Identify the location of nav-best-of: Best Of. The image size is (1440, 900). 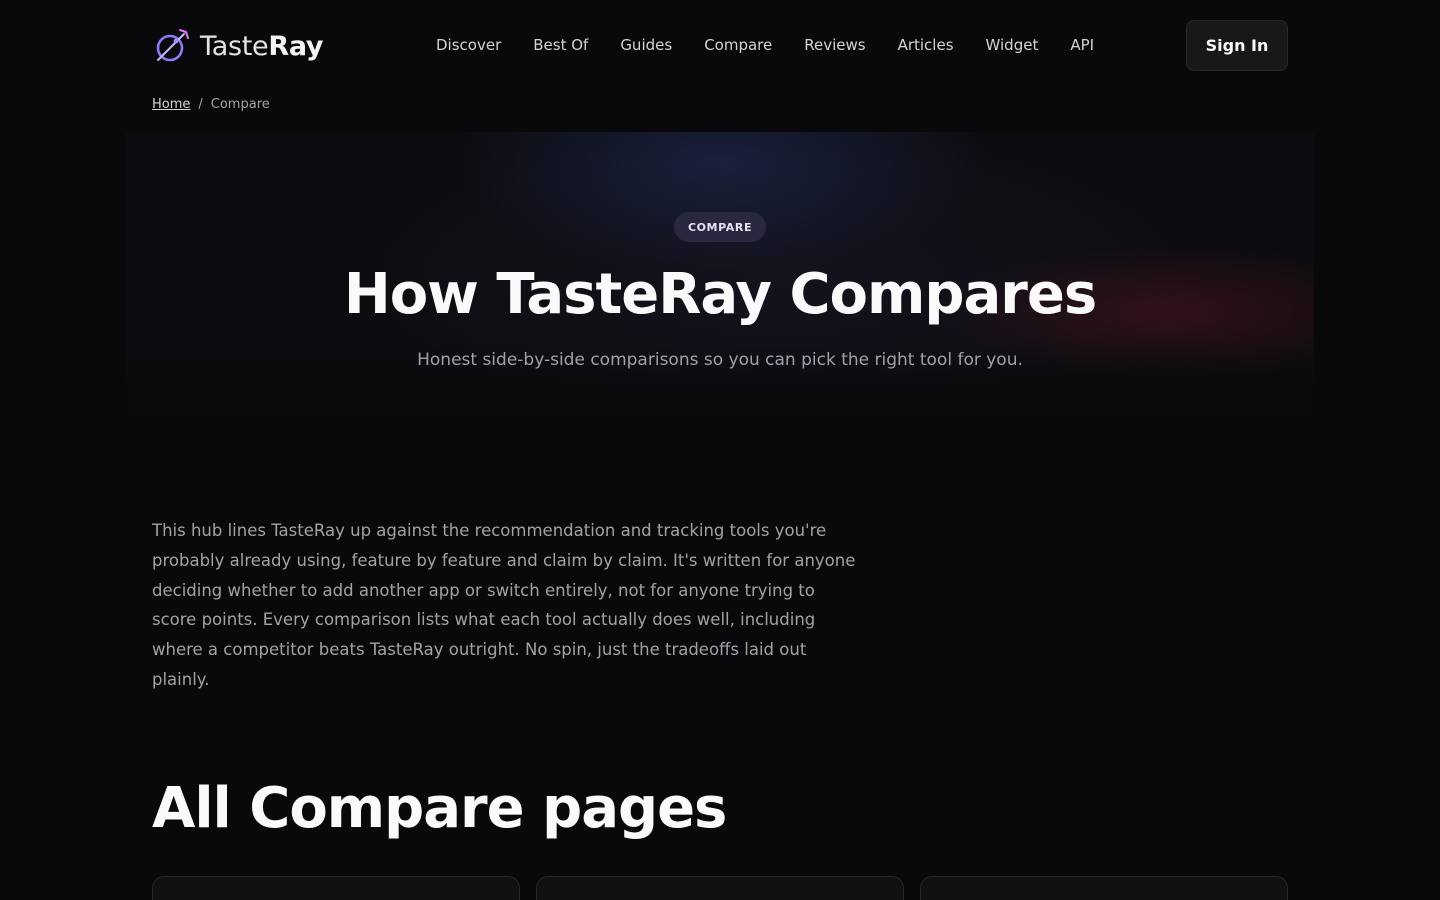
(560, 45).